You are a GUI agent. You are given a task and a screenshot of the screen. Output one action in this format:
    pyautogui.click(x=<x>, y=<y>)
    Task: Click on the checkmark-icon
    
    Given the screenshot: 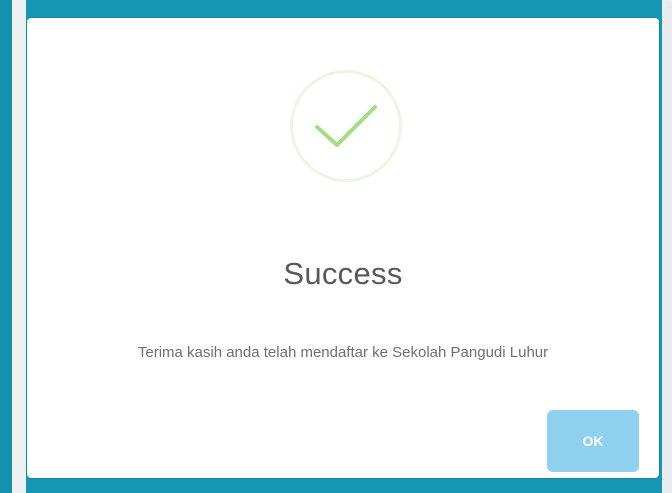 What is the action you would take?
    pyautogui.click(x=346, y=126)
    